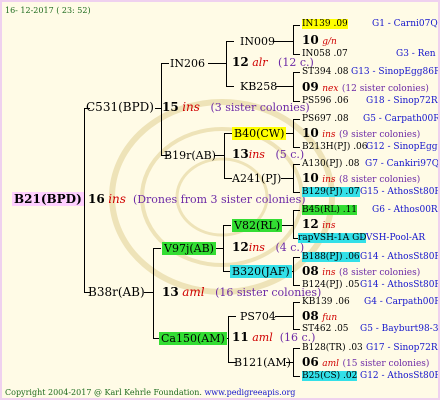 This screenshot has width=440, height=400. Describe the element at coordinates (361, 271) in the screenshot. I see `gen4-row: 08 ins (8 sister colonies)` at that location.